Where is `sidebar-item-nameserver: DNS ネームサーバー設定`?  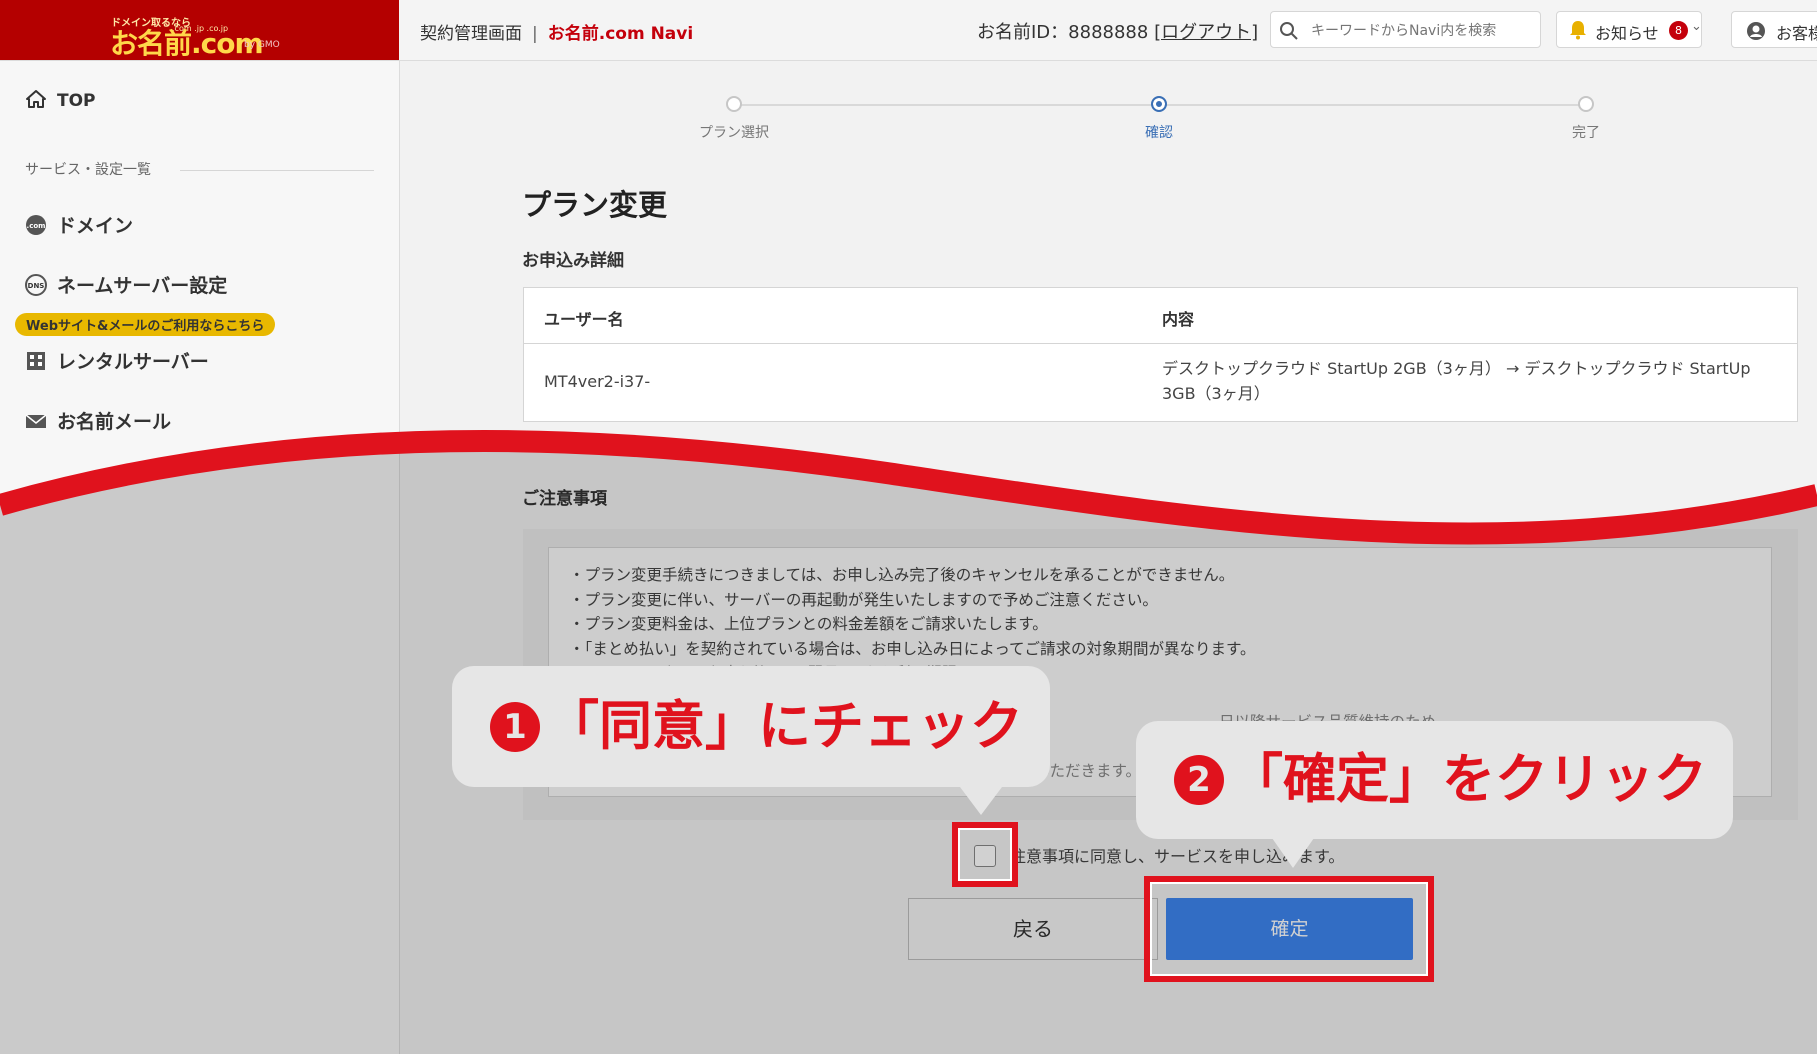 sidebar-item-nameserver: DNS ネームサーバー設定 is located at coordinates (126, 284).